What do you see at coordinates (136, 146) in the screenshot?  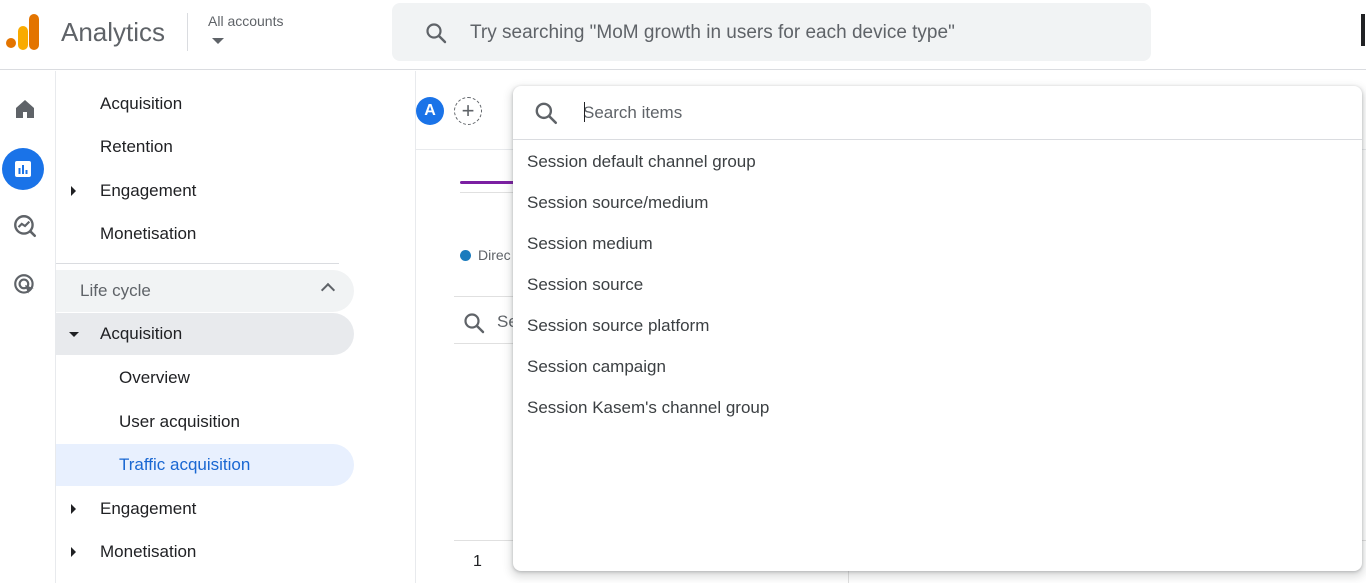 I see `sidebar-item-label: Retention` at bounding box center [136, 146].